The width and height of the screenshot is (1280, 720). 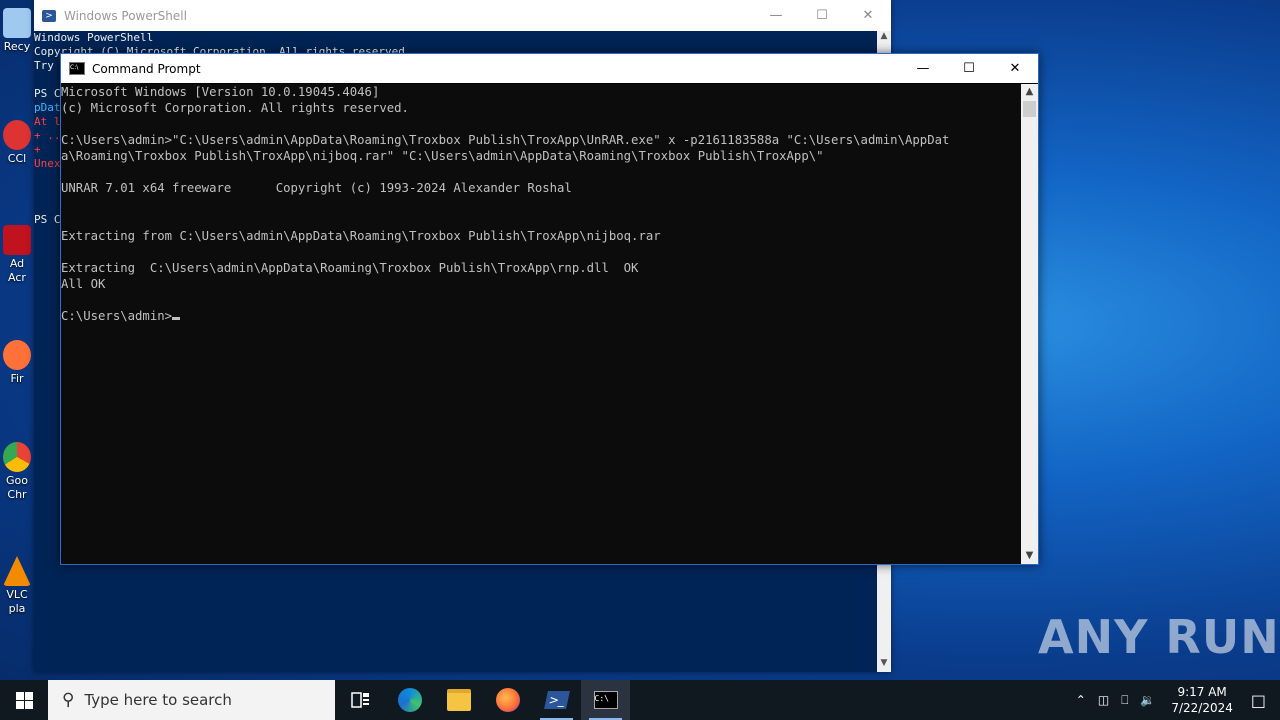 I want to click on vlc-icon, so click(x=17, y=571).